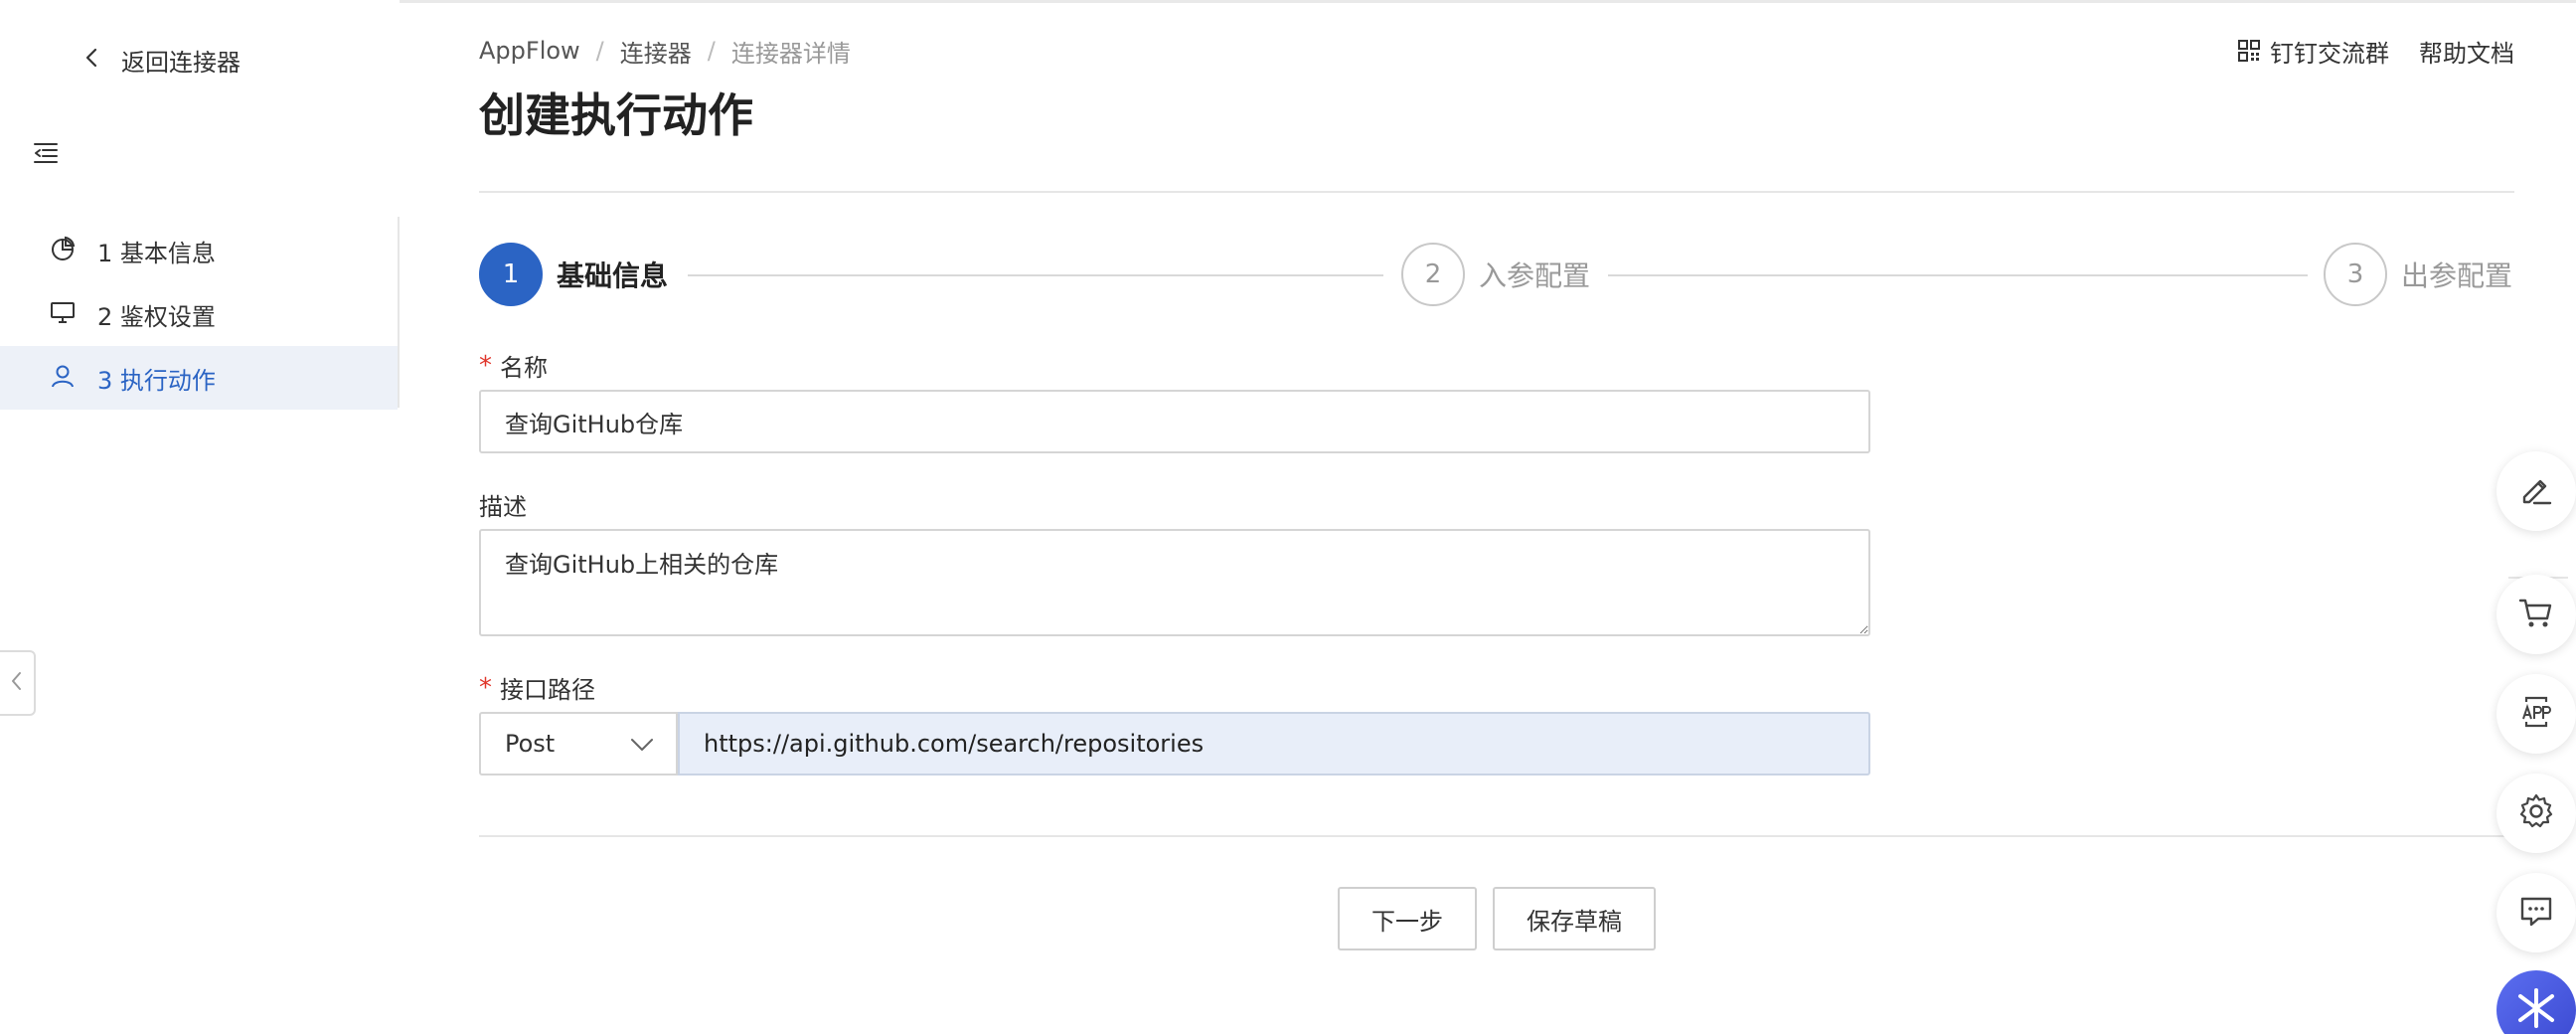  What do you see at coordinates (1574, 918) in the screenshot?
I see `save-draft-button: 保存草稿` at bounding box center [1574, 918].